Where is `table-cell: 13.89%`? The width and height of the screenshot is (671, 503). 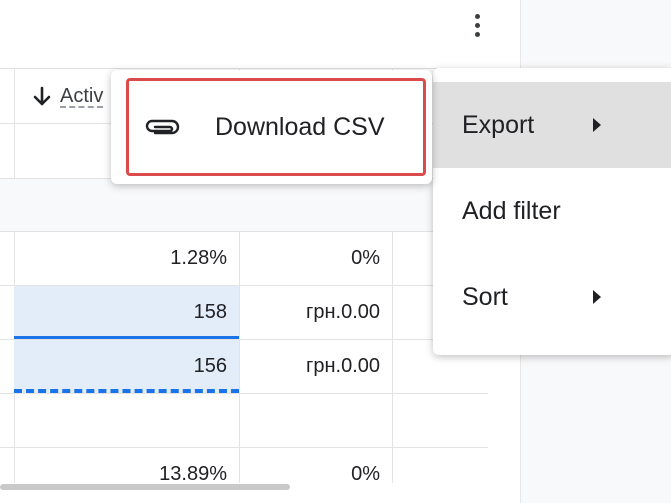
table-cell: 13.89% is located at coordinates (193, 473).